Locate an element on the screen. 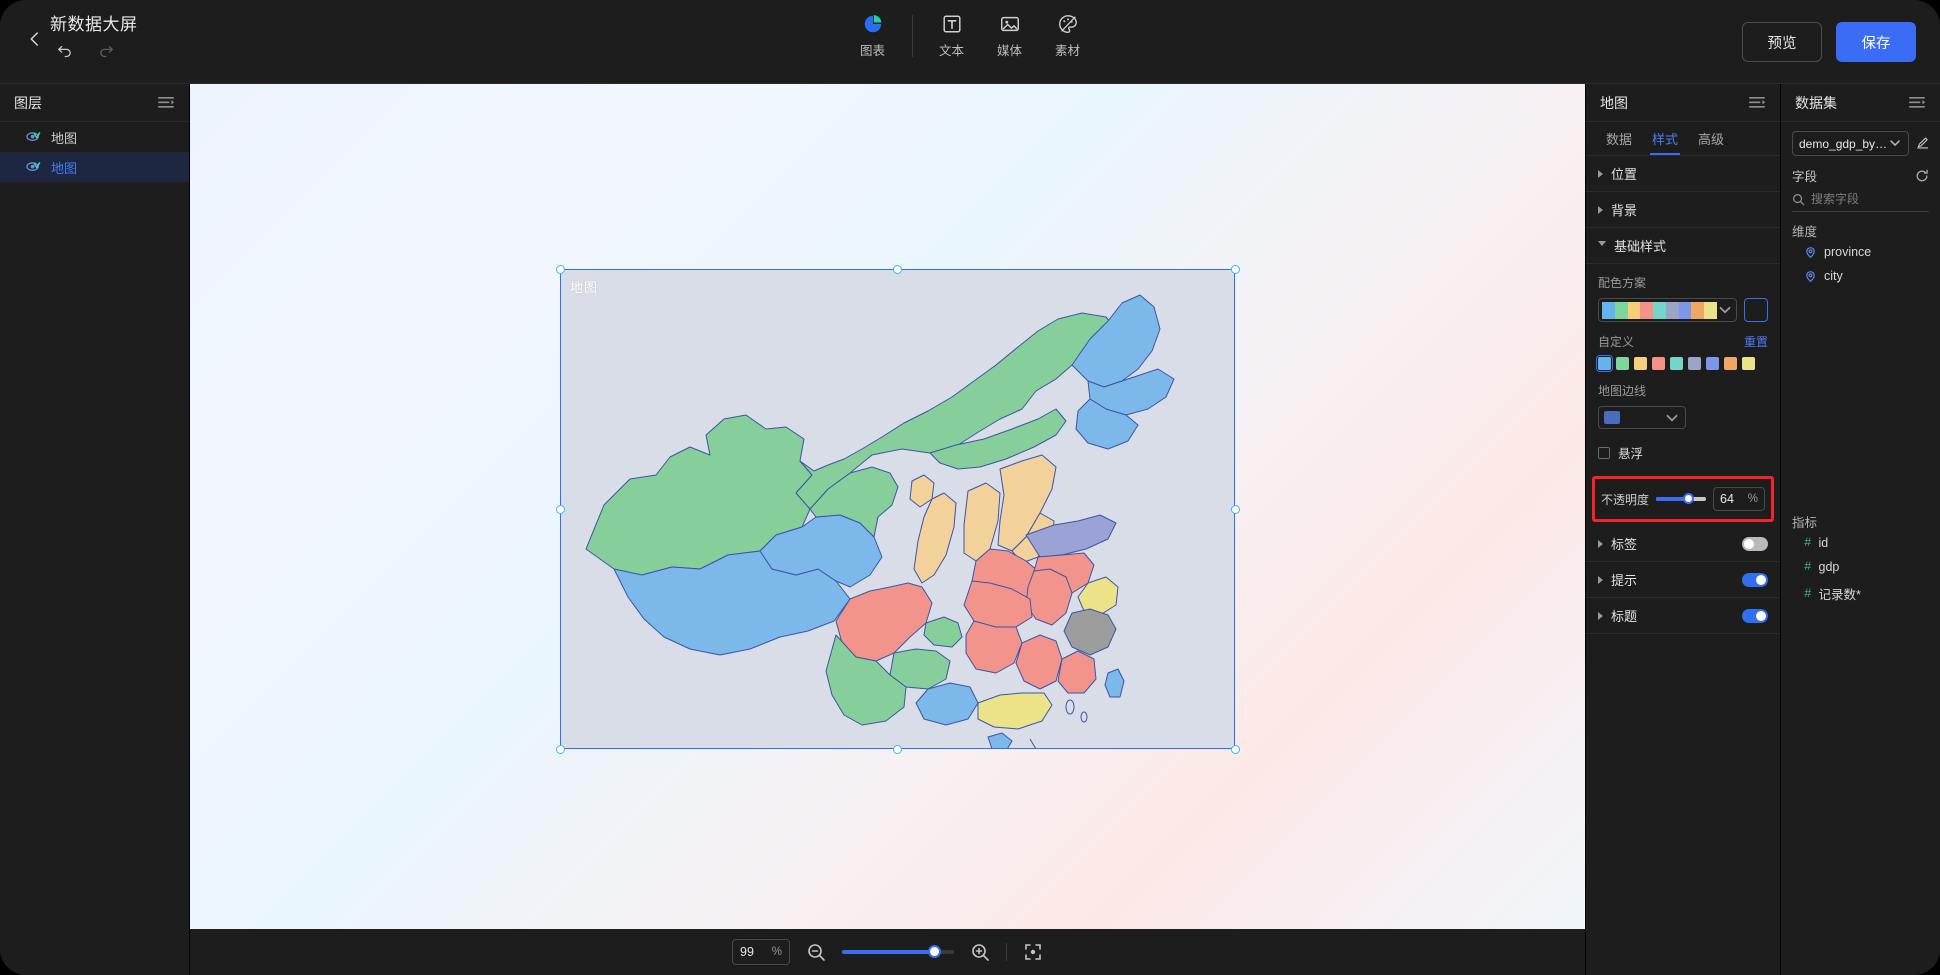 The width and height of the screenshot is (1940, 975). field-search is located at coordinates (1860, 202).